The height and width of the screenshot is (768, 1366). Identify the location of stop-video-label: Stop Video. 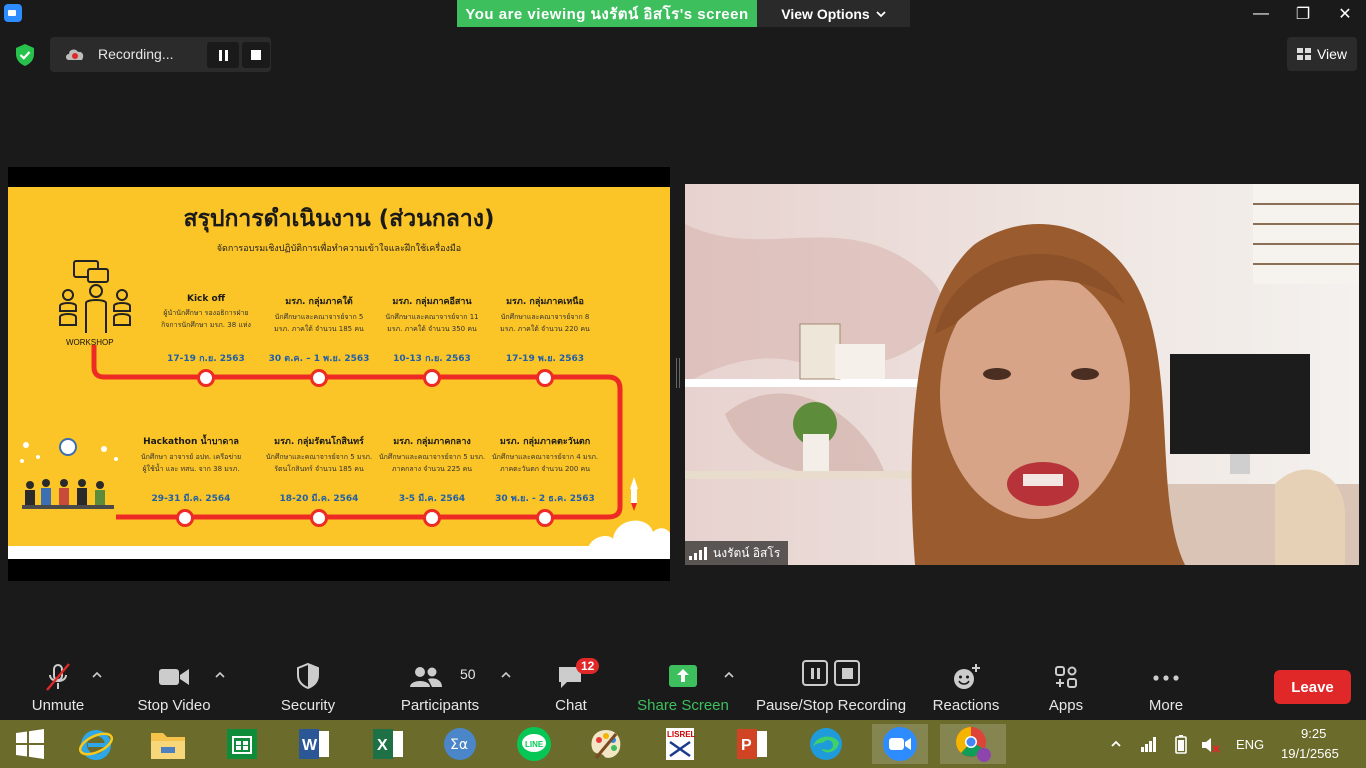
(174, 705).